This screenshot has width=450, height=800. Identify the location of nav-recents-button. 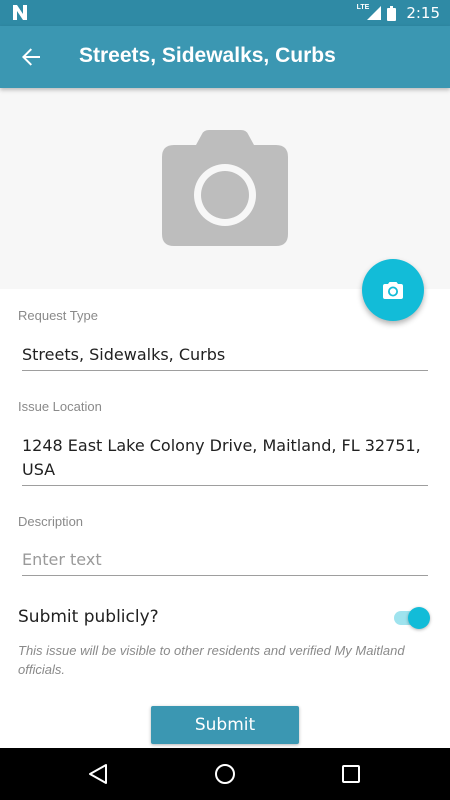
(351, 774).